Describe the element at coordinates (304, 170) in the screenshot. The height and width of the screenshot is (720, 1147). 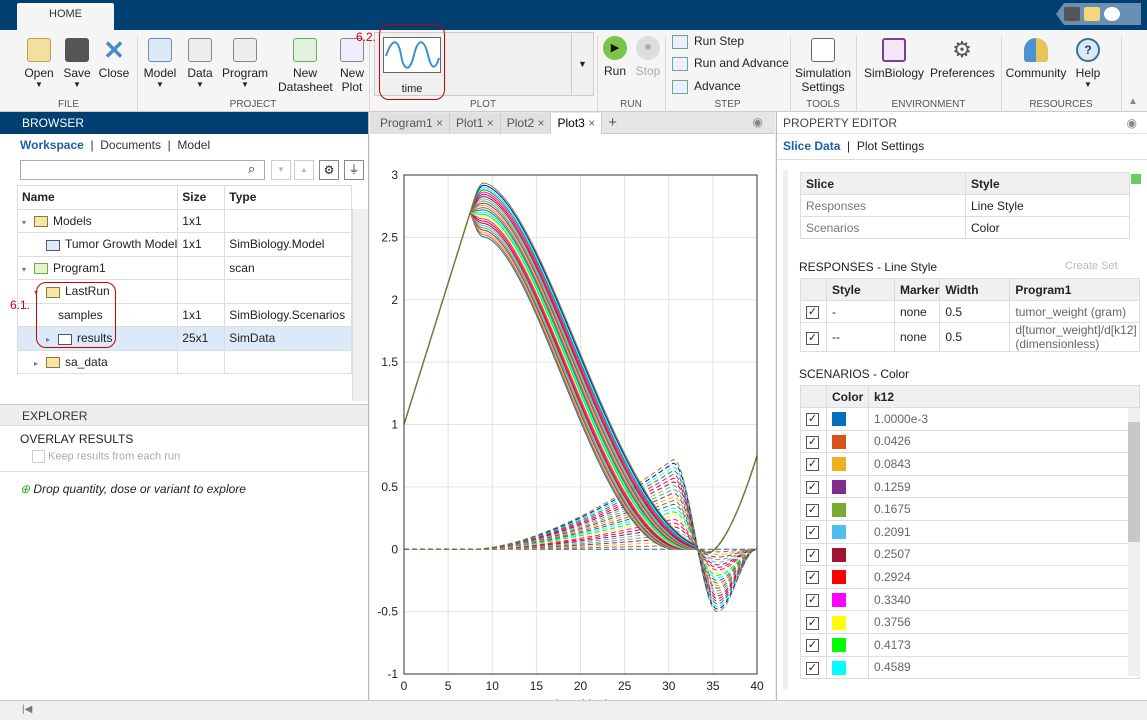
I see `move-up-button: ▲` at that location.